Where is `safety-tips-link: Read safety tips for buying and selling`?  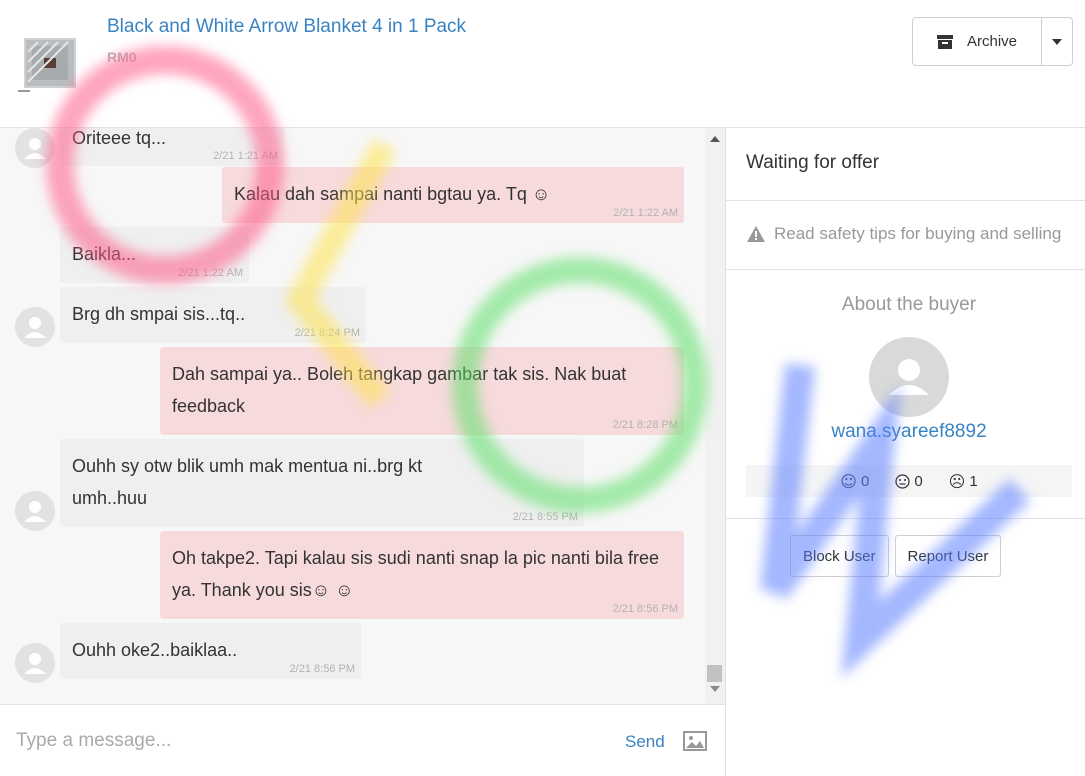
safety-tips-link: Read safety tips for buying and selling is located at coordinates (903, 234).